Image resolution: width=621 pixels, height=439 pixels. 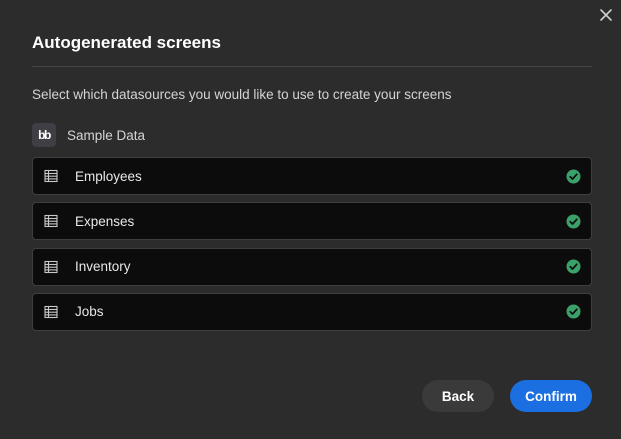 What do you see at coordinates (108, 176) in the screenshot?
I see `table-row-label: Employees` at bounding box center [108, 176].